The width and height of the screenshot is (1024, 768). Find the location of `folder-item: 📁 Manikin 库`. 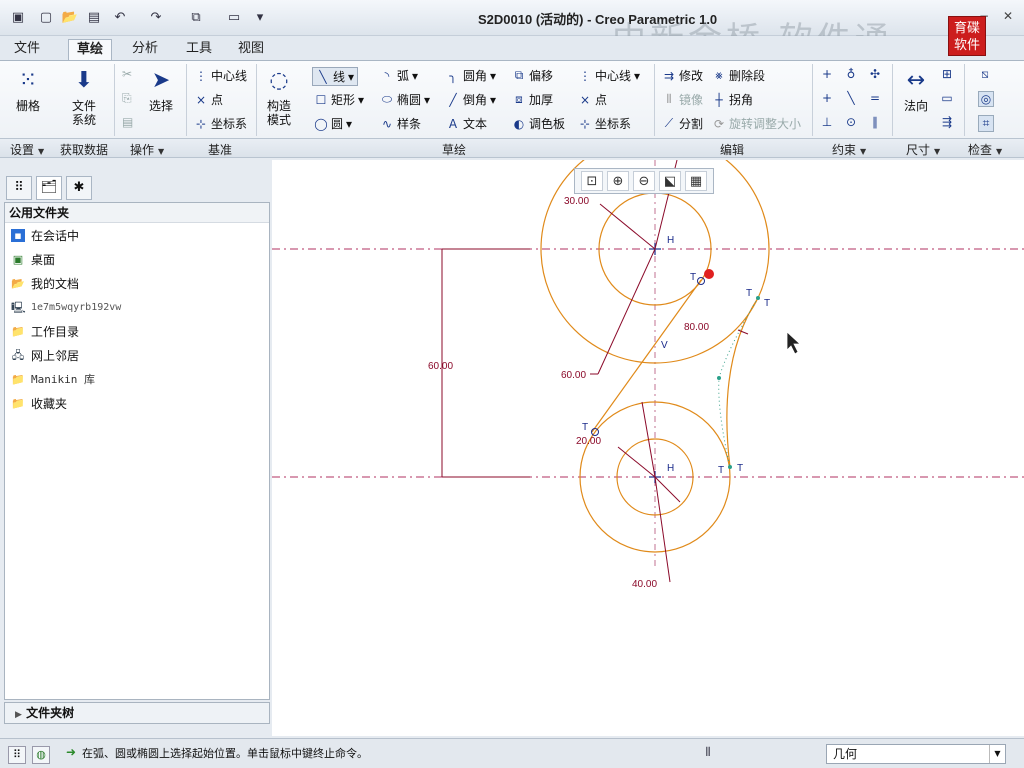

folder-item: 📁 Manikin 库 is located at coordinates (137, 379).